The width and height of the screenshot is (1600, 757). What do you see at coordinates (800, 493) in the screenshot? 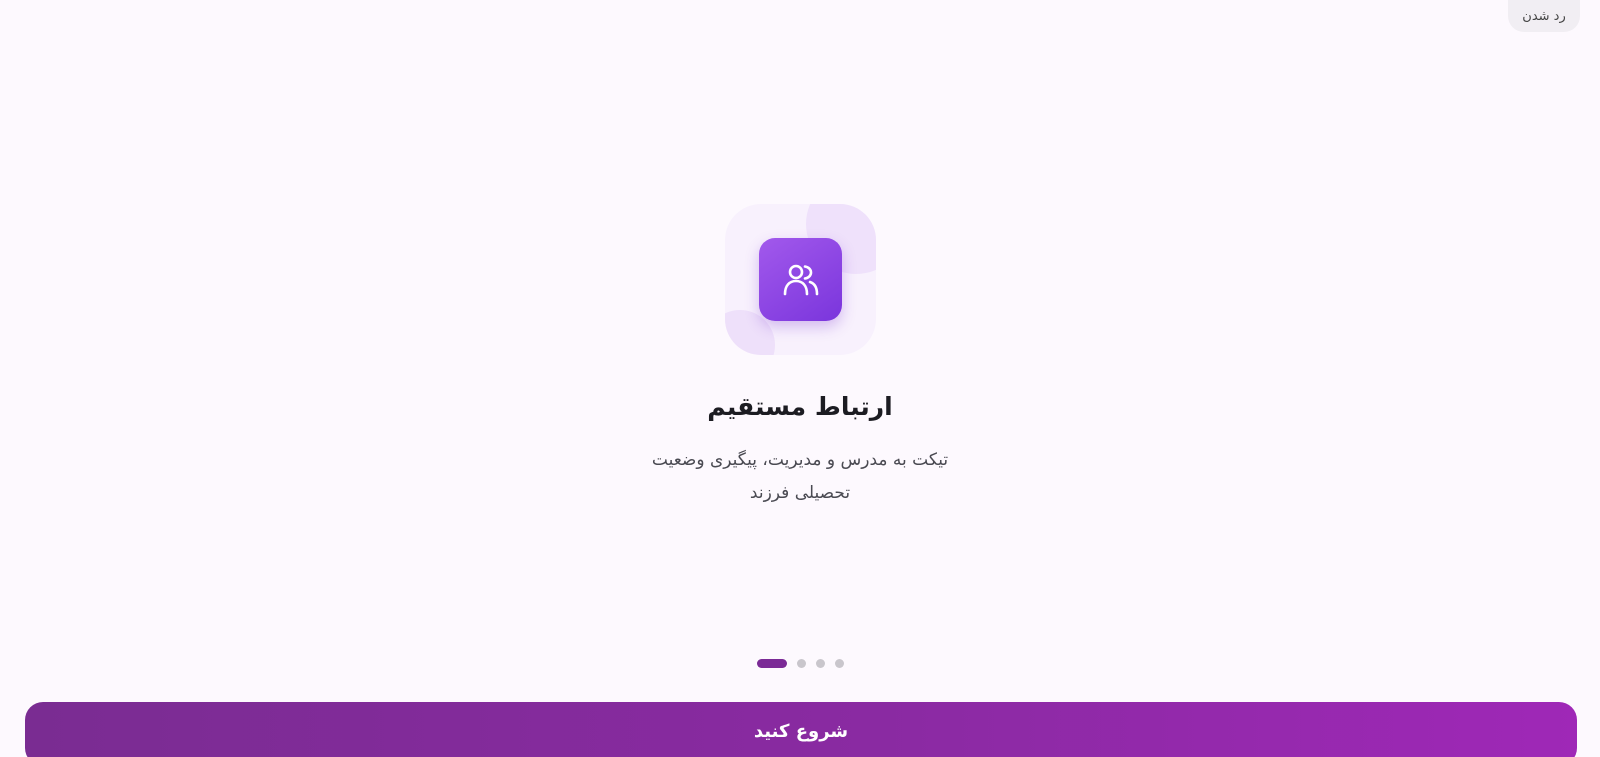
I see `description-line-2: تحصیلی فرزند` at bounding box center [800, 493].